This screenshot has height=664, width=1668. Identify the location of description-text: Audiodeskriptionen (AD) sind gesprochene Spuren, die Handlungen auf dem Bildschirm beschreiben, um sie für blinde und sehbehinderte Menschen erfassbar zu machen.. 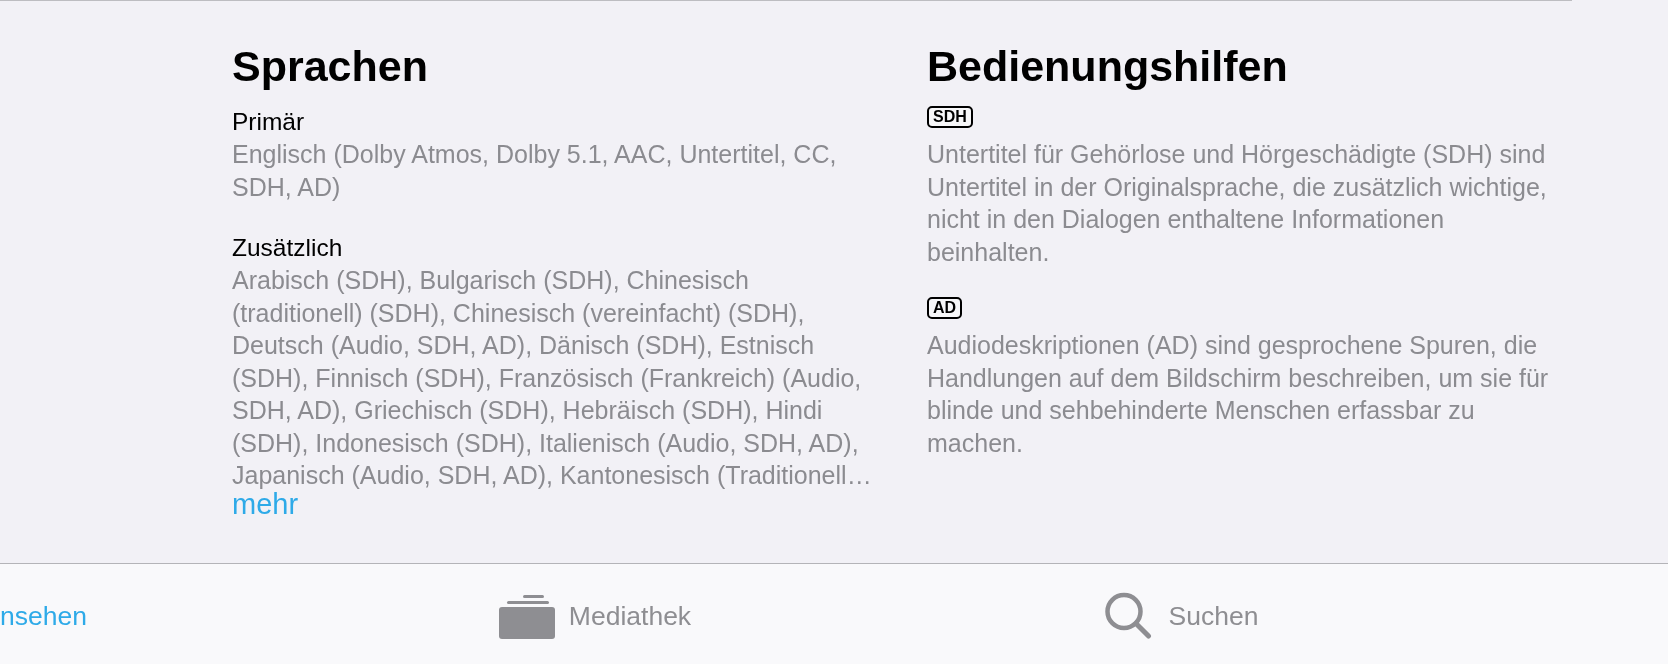
(1238, 394).